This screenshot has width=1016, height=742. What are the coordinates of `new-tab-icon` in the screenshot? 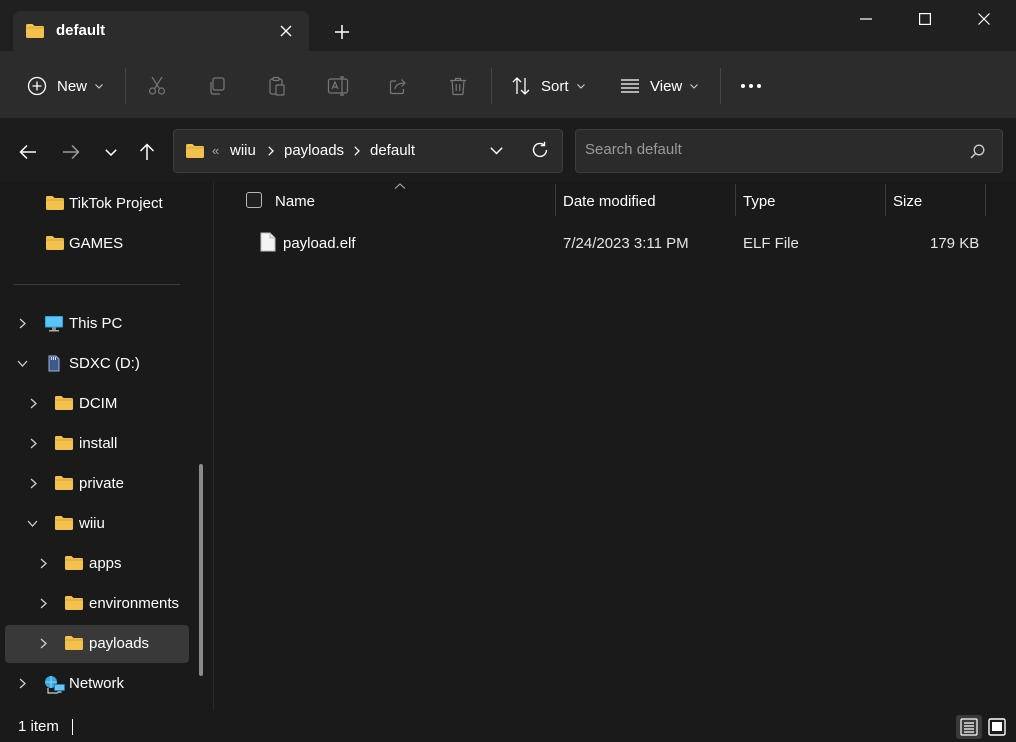 It's located at (342, 32).